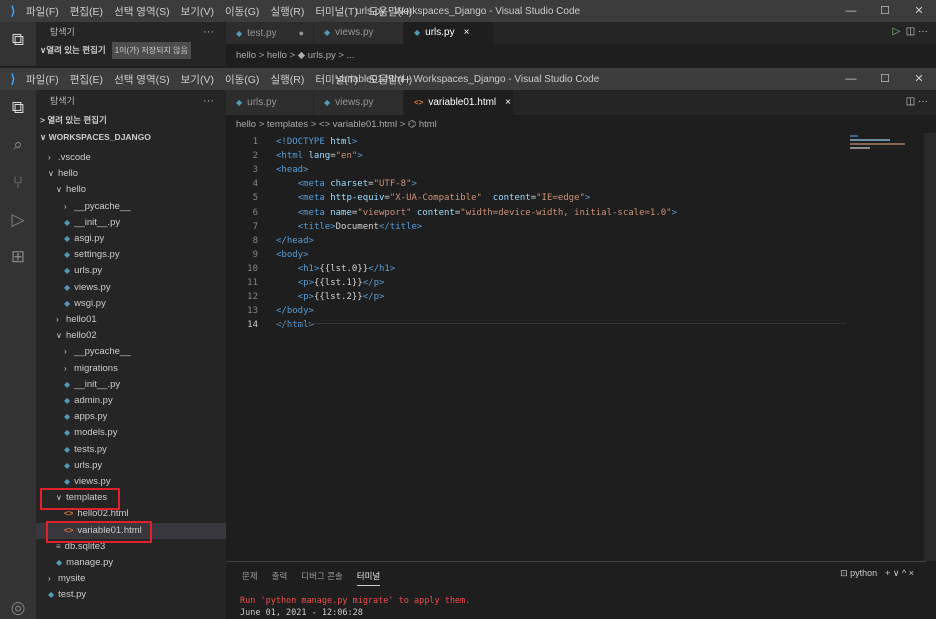 This screenshot has height=619, width=936. What do you see at coordinates (131, 239) in the screenshot?
I see `tree-item: ◆ asgi.py` at bounding box center [131, 239].